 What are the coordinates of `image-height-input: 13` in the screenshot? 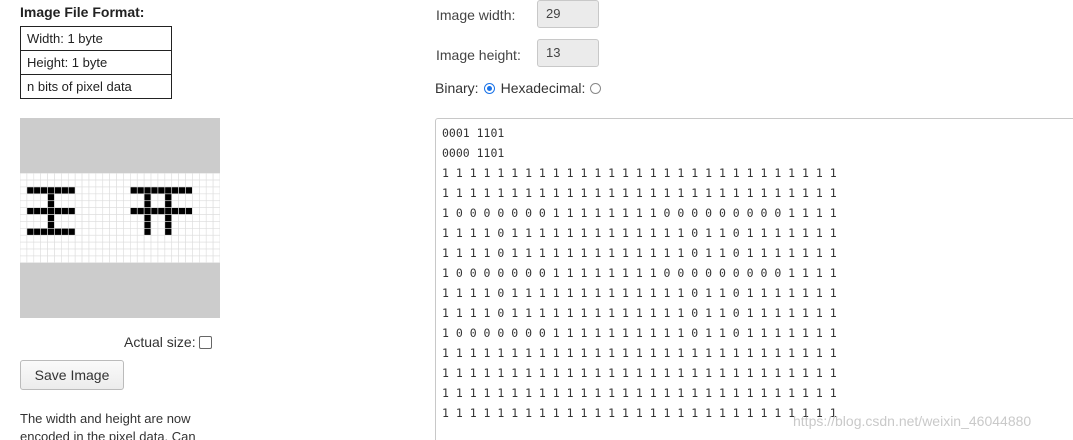 It's located at (568, 53).